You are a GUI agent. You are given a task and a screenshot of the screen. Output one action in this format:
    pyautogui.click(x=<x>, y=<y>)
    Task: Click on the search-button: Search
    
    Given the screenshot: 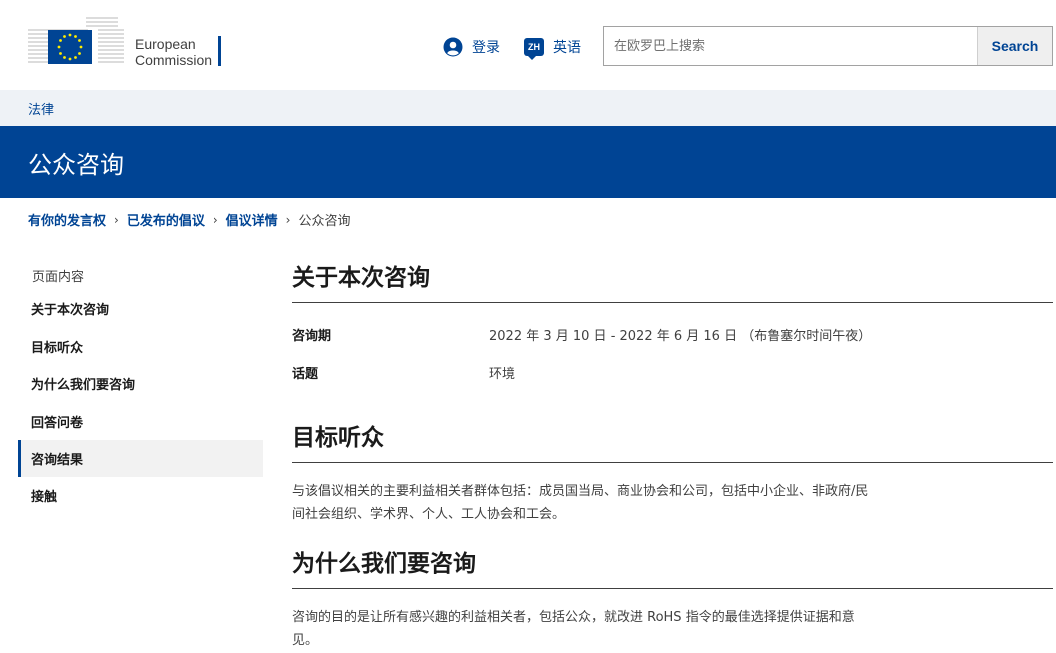 What is the action you would take?
    pyautogui.click(x=1014, y=46)
    